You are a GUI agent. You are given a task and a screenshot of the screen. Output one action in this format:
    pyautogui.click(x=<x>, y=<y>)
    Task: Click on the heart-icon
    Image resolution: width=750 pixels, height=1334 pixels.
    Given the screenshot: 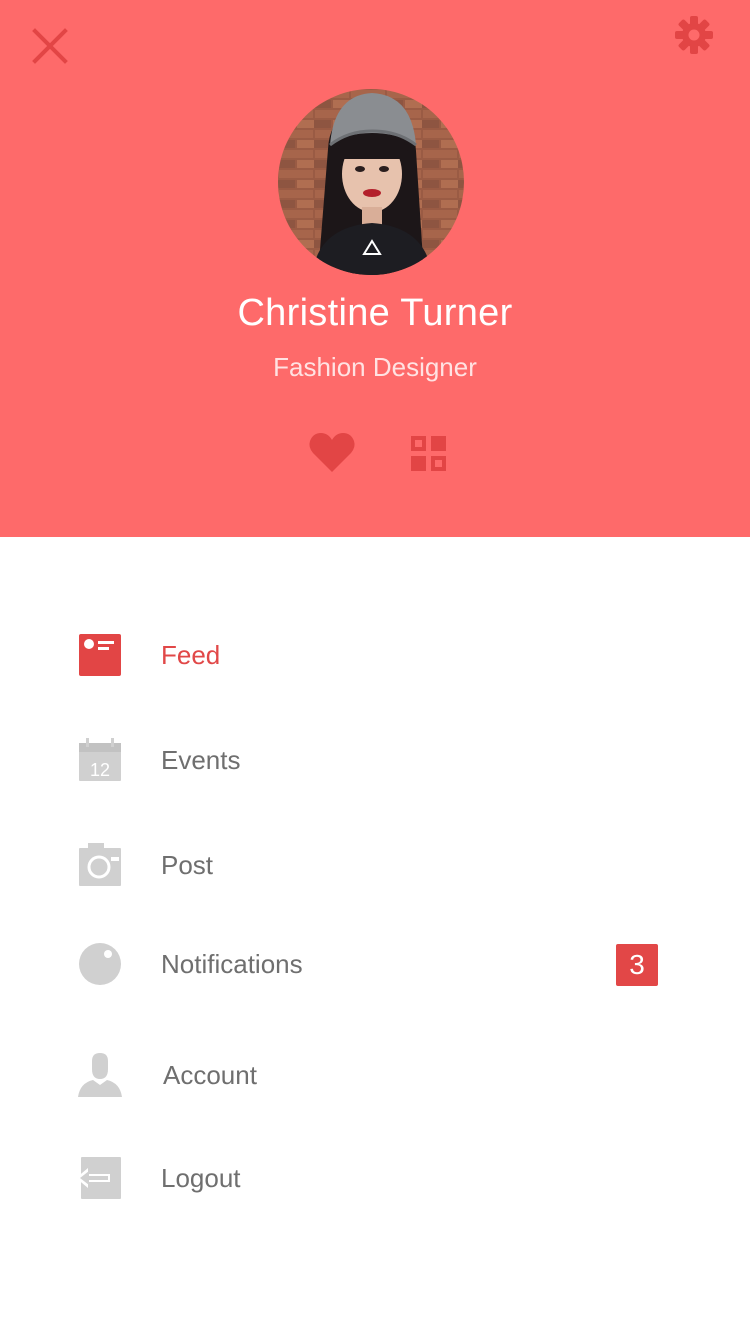 What is the action you would take?
    pyautogui.click(x=332, y=452)
    